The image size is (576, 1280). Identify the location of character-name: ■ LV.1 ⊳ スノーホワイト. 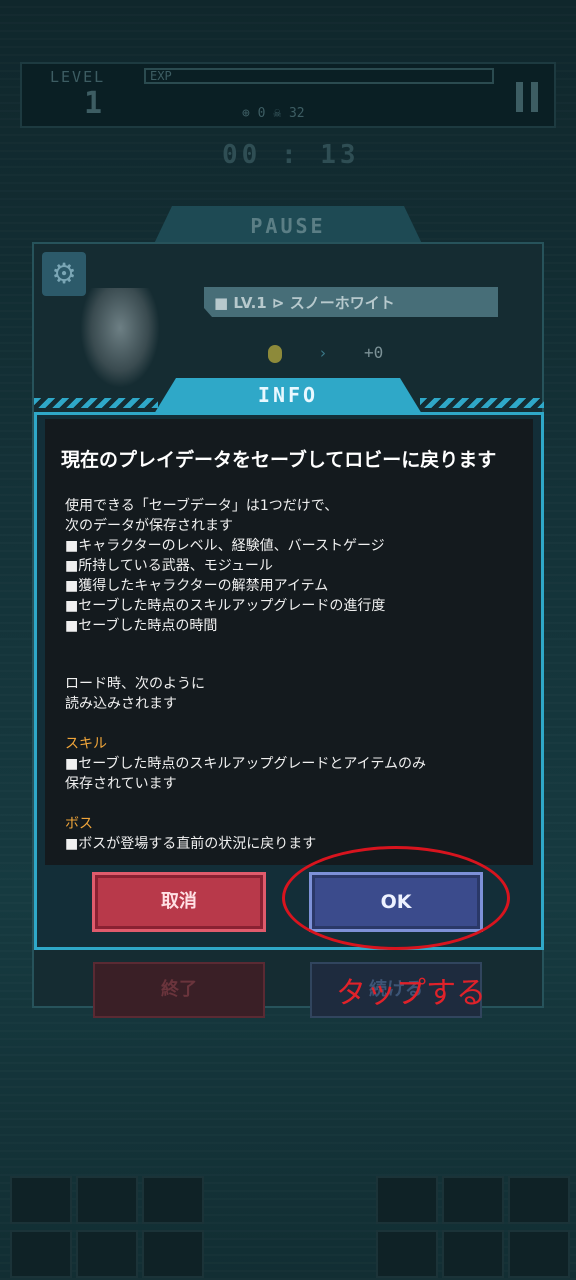
(304, 303).